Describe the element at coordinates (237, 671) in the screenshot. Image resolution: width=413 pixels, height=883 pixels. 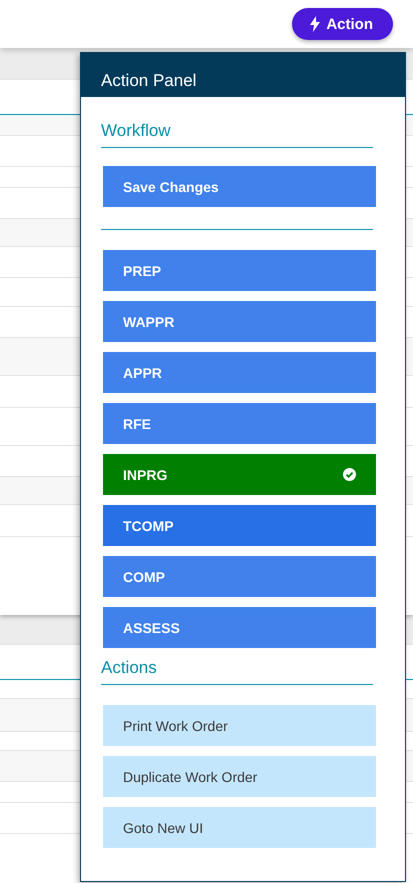
I see `section-heading: Actions` at that location.